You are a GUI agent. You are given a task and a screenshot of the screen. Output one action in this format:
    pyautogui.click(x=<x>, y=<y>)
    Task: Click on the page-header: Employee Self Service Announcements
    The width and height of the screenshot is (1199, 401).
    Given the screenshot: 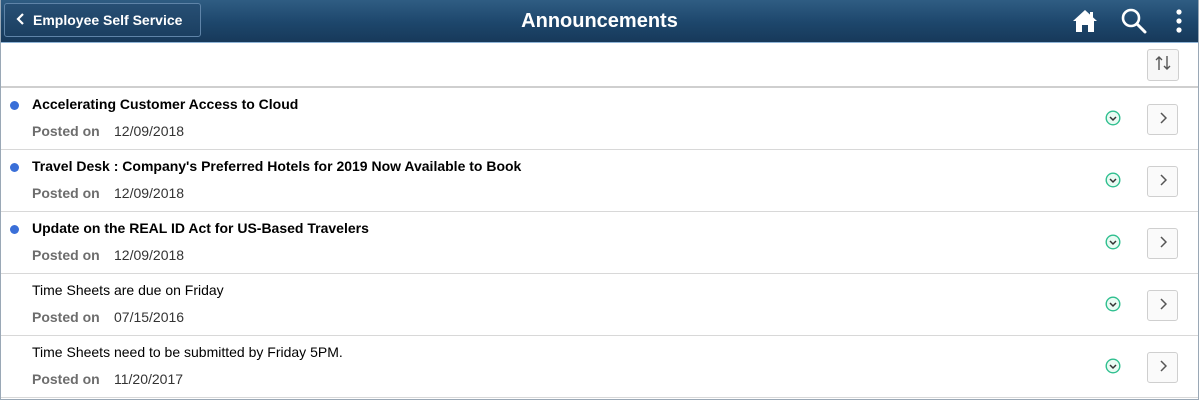 What is the action you would take?
    pyautogui.click(x=599, y=21)
    